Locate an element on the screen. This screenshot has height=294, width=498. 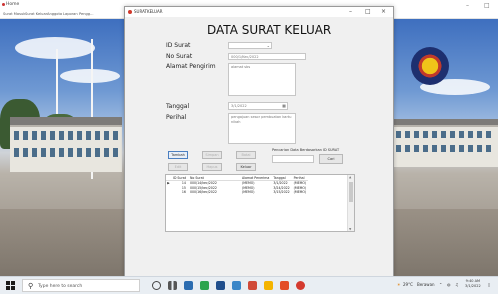
office-icon is located at coordinates (284, 285).